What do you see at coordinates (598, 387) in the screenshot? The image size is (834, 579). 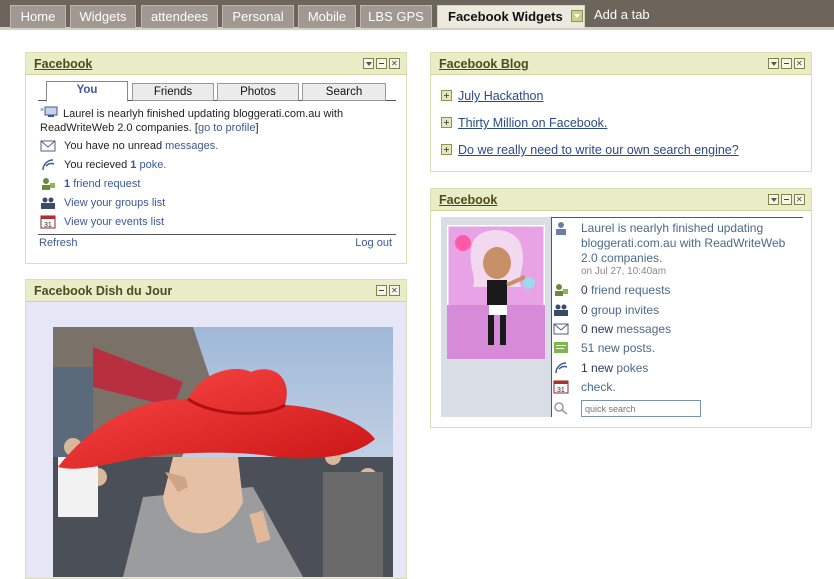 I see `events-link: check.` at bounding box center [598, 387].